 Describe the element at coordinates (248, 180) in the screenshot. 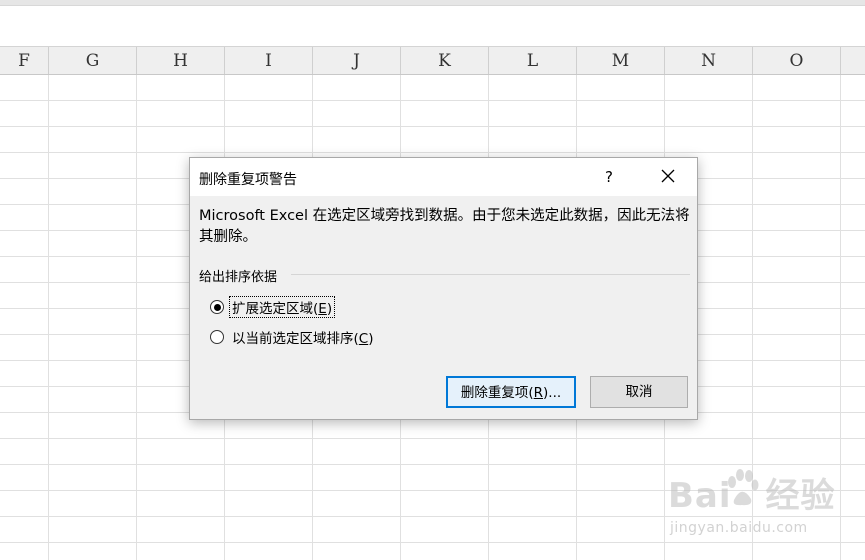

I see `dialog-title: 删除重复项警告` at that location.